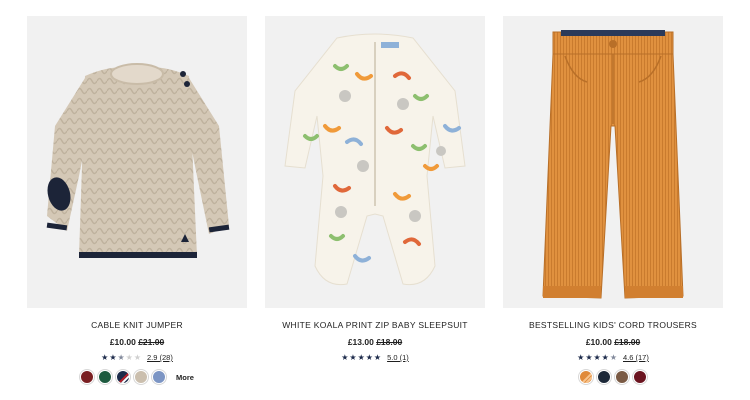 The image size is (750, 400). Describe the element at coordinates (636, 357) in the screenshot. I see `rating-link: 4.6 (17)` at that location.